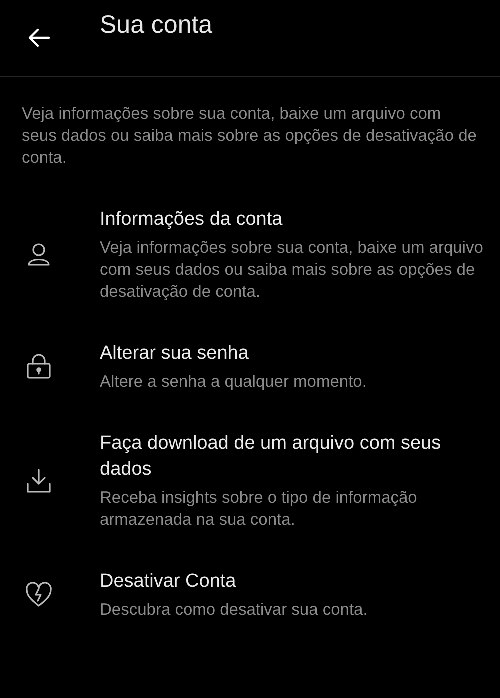 The height and width of the screenshot is (698, 500). Describe the element at coordinates (292, 270) in the screenshot. I see `item-description: Veja informações sobre sua conta, baixe um arquivo com seus dados ou saiba mais sobre as opções de desativação de conta.` at that location.